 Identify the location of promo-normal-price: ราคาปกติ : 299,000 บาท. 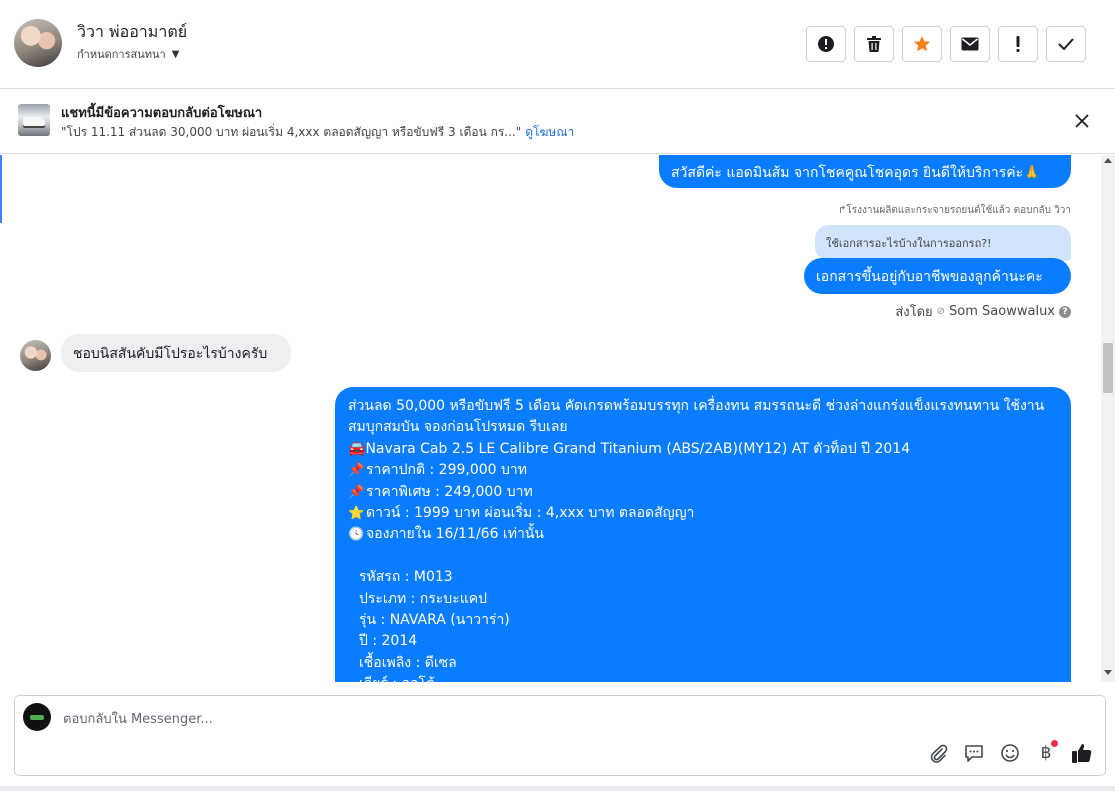
(446, 470).